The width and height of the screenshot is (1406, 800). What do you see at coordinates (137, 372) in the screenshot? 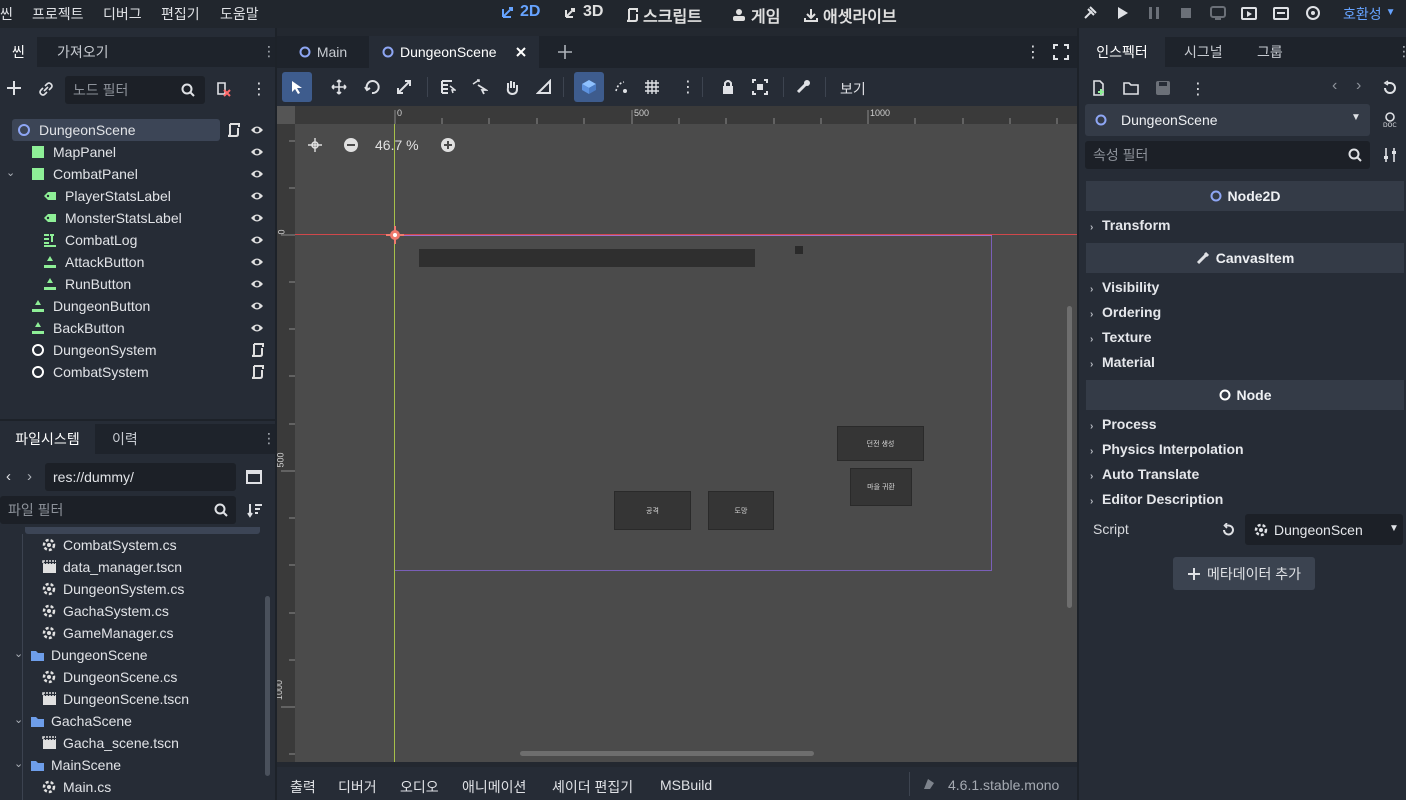
I see `tree-item-combat-system: CombatSystem` at bounding box center [137, 372].